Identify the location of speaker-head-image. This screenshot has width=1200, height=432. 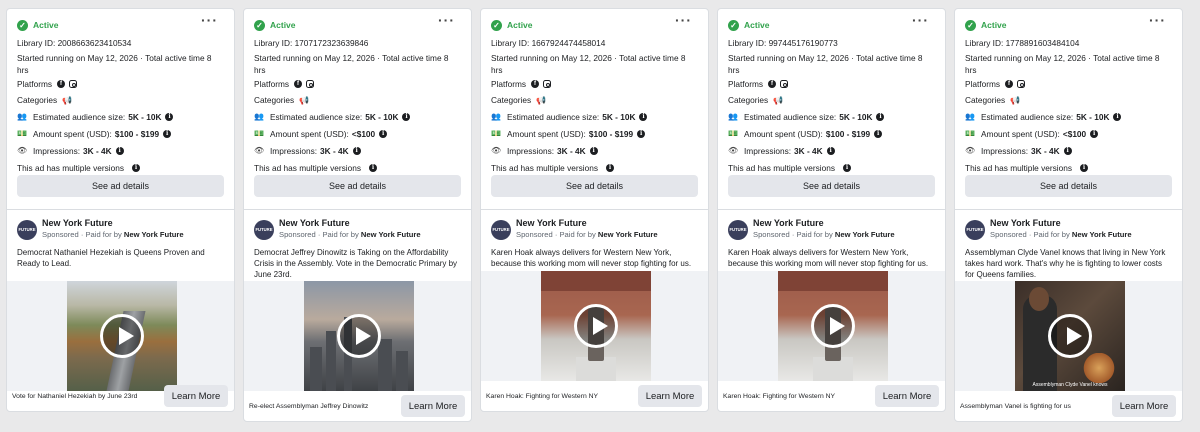
(1039, 299).